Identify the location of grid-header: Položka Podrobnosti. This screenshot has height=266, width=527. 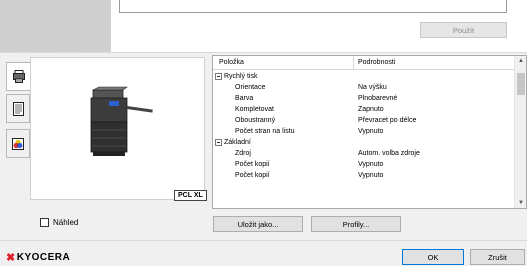
(364, 63).